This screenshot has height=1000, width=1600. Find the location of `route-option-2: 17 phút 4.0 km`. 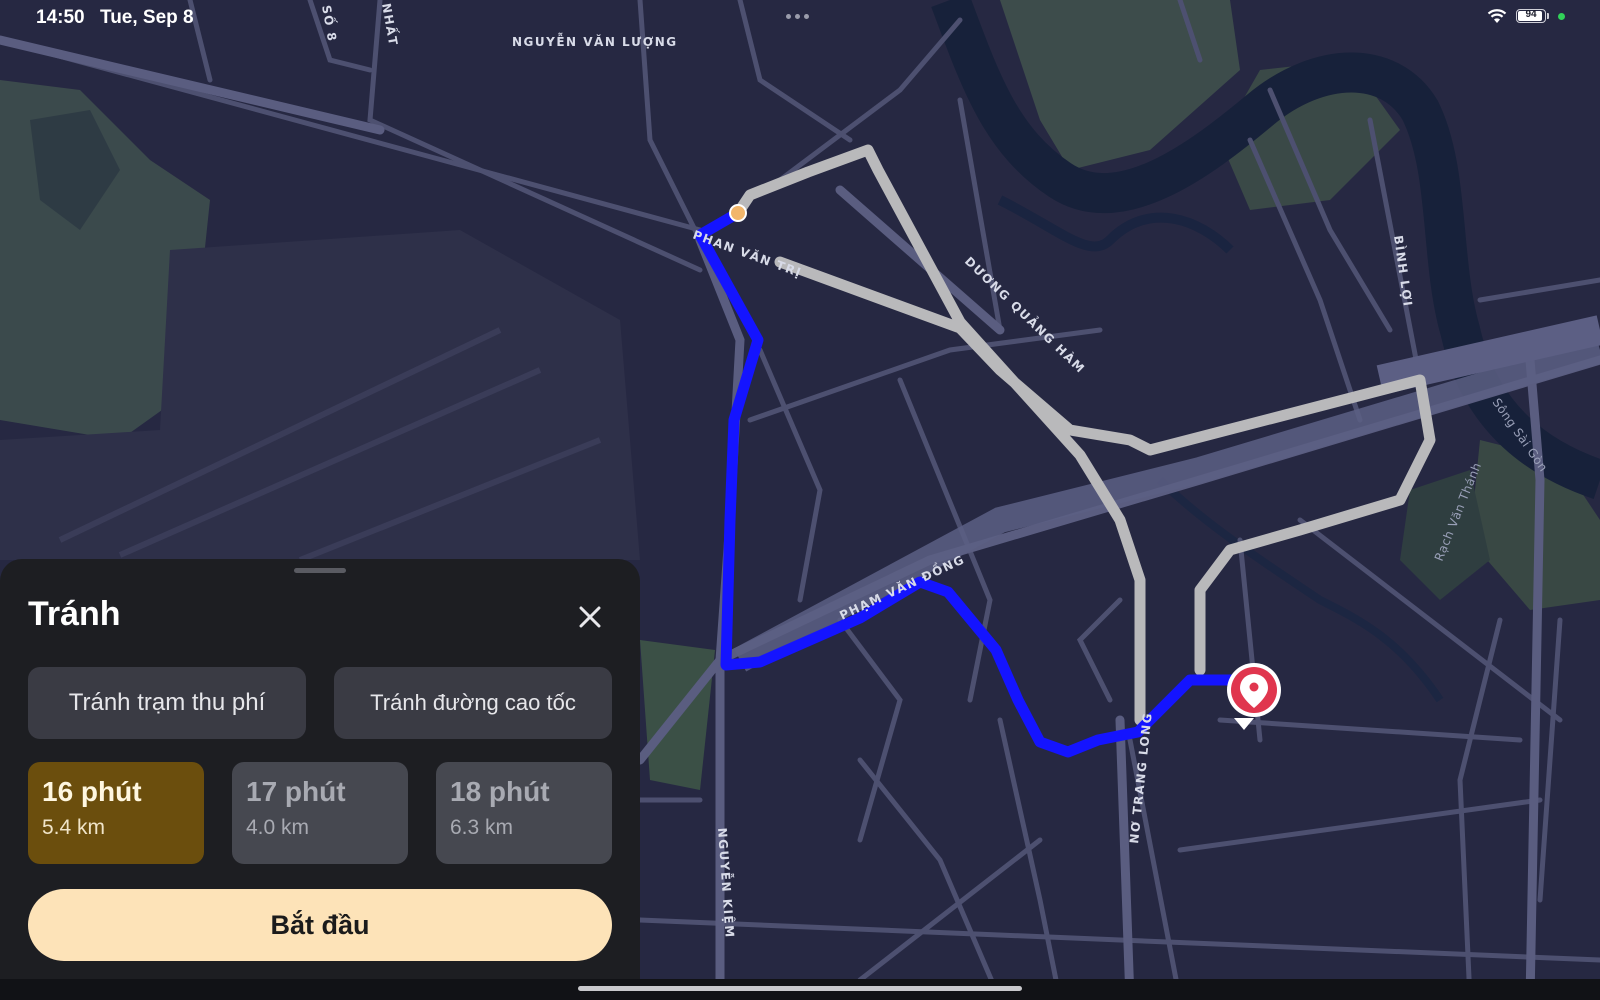

route-option-2: 17 phút 4.0 km is located at coordinates (320, 813).